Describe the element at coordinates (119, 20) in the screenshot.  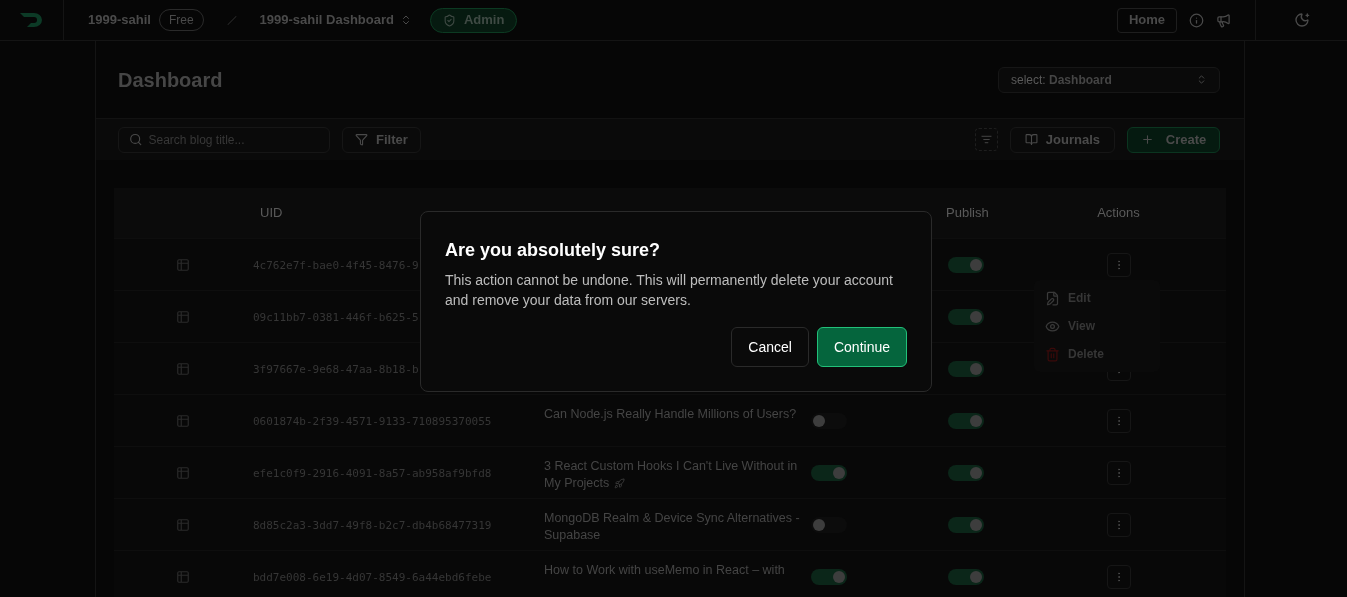
I see `workspace-name: 1999-sahil` at that location.